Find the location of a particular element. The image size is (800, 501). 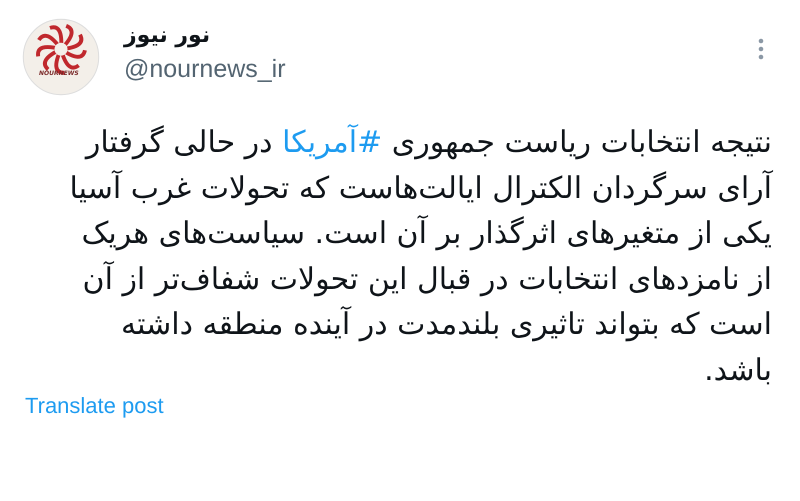

account-name: نور نیوز is located at coordinates (205, 36).